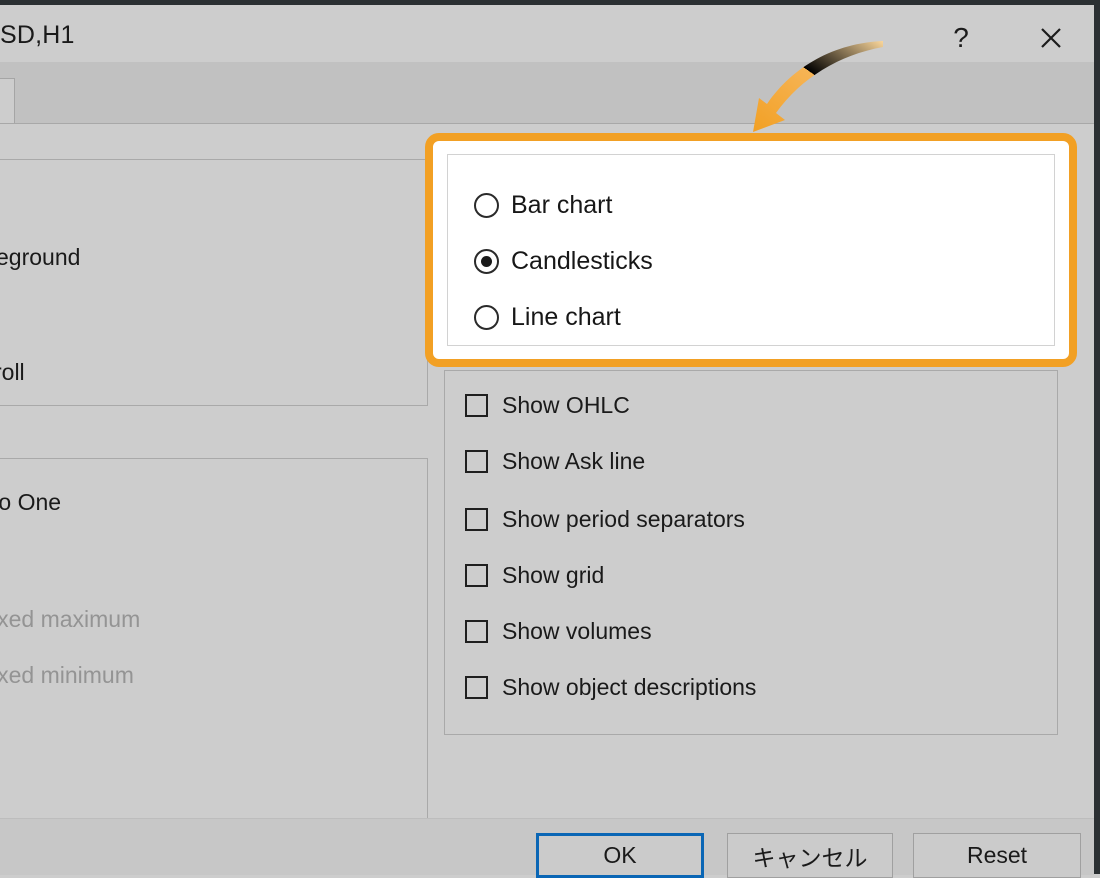 The height and width of the screenshot is (878, 1100). I want to click on label-fixed-minimum: ixed minimum, so click(67, 675).